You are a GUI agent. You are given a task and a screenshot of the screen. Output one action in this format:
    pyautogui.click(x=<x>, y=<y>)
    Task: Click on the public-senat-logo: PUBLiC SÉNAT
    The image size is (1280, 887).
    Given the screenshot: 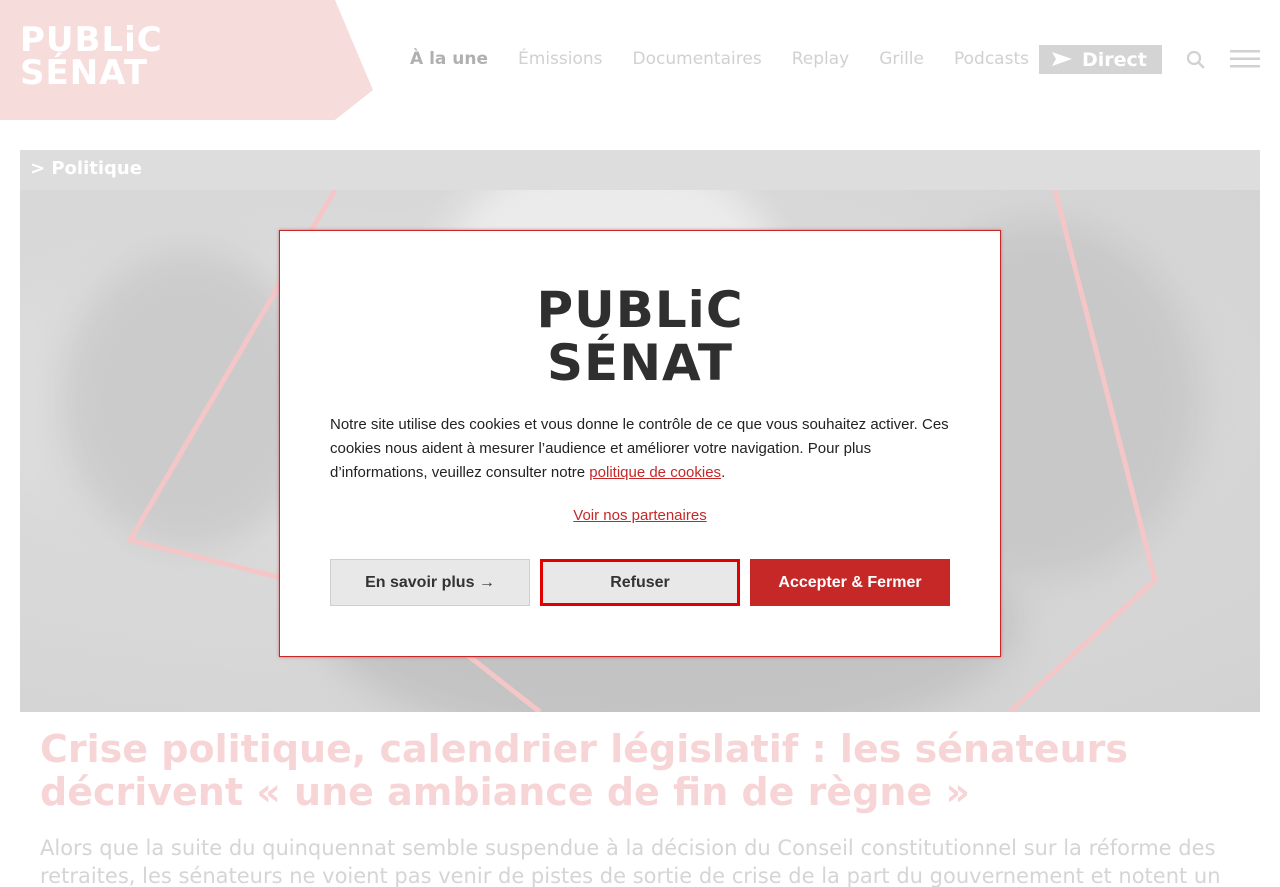 What is the action you would take?
    pyautogui.click(x=640, y=333)
    